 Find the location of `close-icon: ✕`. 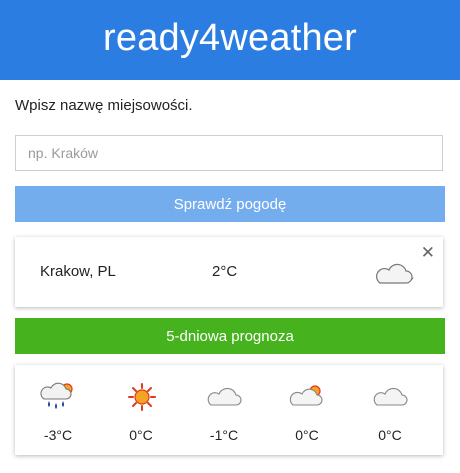

close-icon: ✕ is located at coordinates (428, 252).